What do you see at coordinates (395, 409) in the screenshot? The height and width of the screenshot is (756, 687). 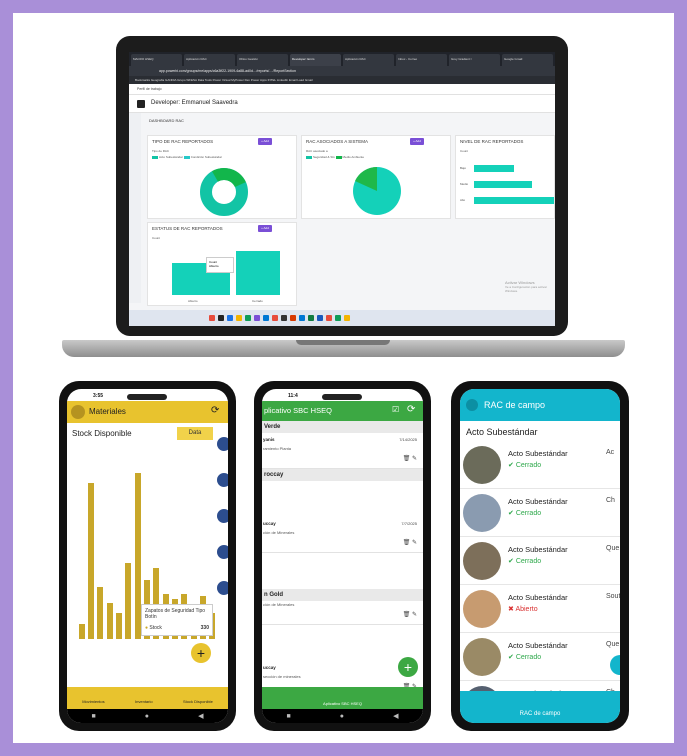 I see `edit-icon: ☑` at bounding box center [395, 409].